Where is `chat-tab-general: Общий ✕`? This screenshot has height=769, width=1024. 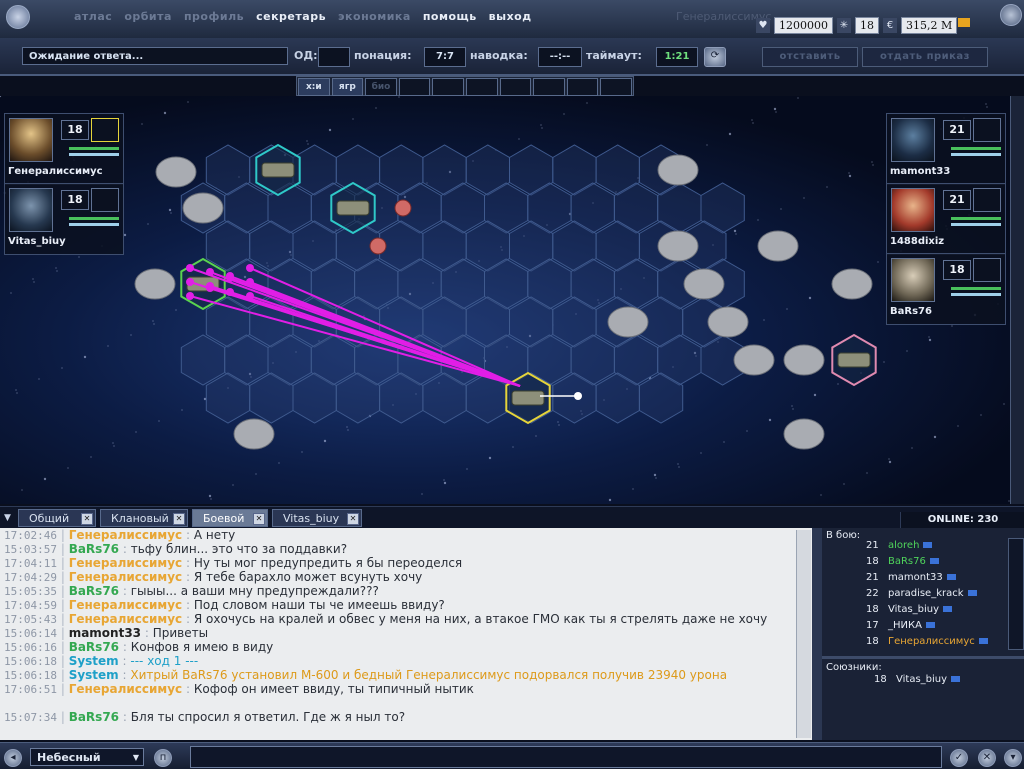 chat-tab-general: Общий ✕ is located at coordinates (57, 518).